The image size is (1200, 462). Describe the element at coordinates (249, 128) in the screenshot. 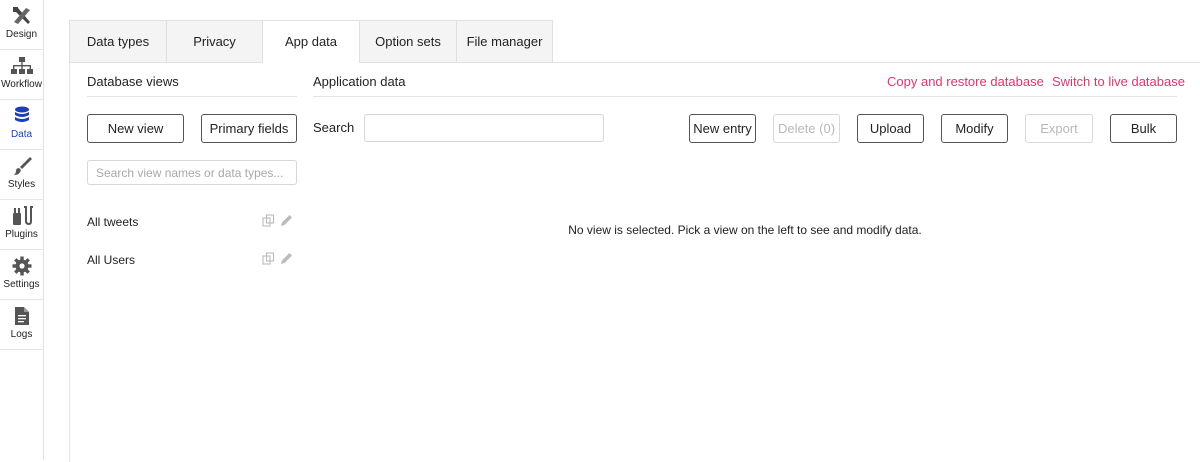

I see `primary-fields-button: Primary fields` at that location.